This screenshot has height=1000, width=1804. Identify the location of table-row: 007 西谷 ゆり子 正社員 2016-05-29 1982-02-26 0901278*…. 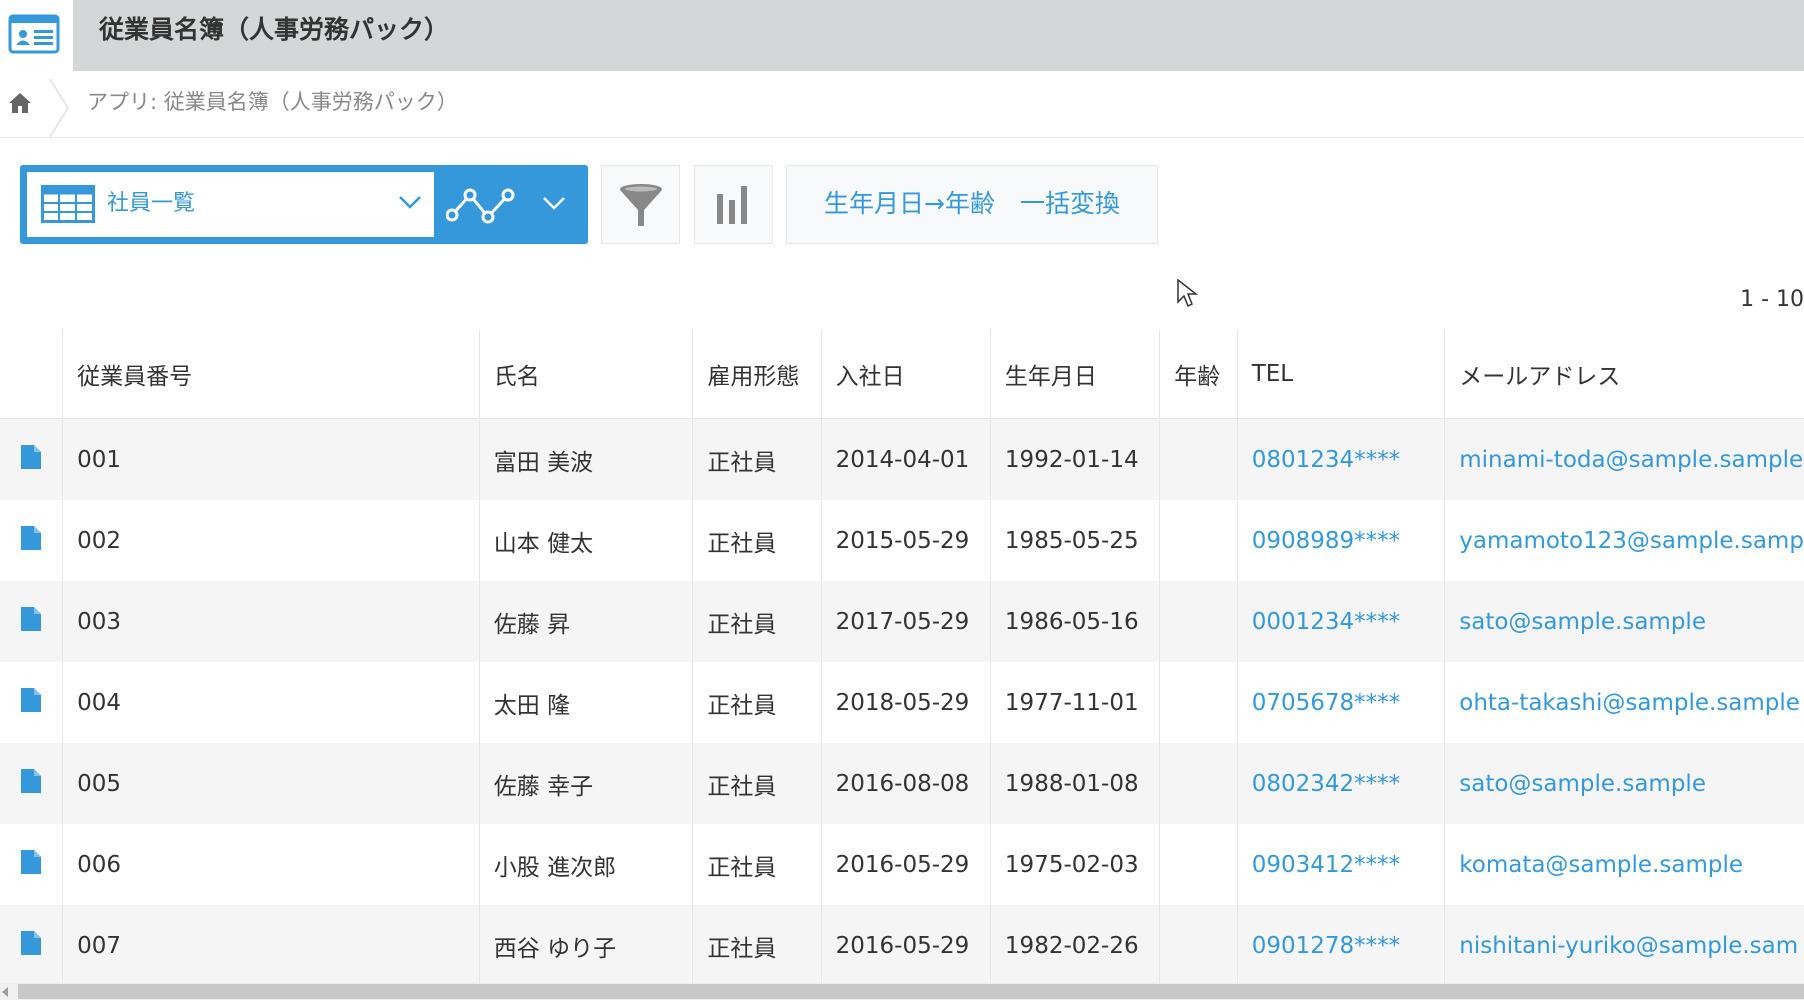
(902, 944).